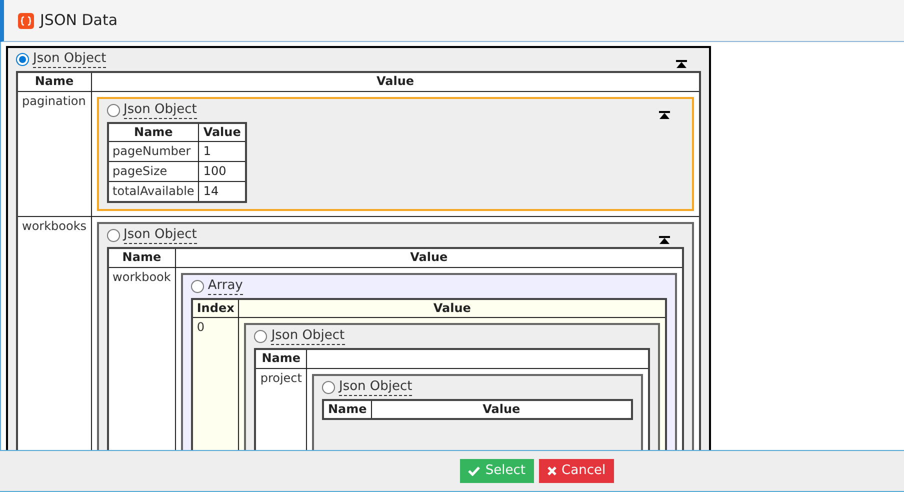 Image resolution: width=904 pixels, height=492 pixels. What do you see at coordinates (215, 308) in the screenshot?
I see `column-header: Index` at bounding box center [215, 308].